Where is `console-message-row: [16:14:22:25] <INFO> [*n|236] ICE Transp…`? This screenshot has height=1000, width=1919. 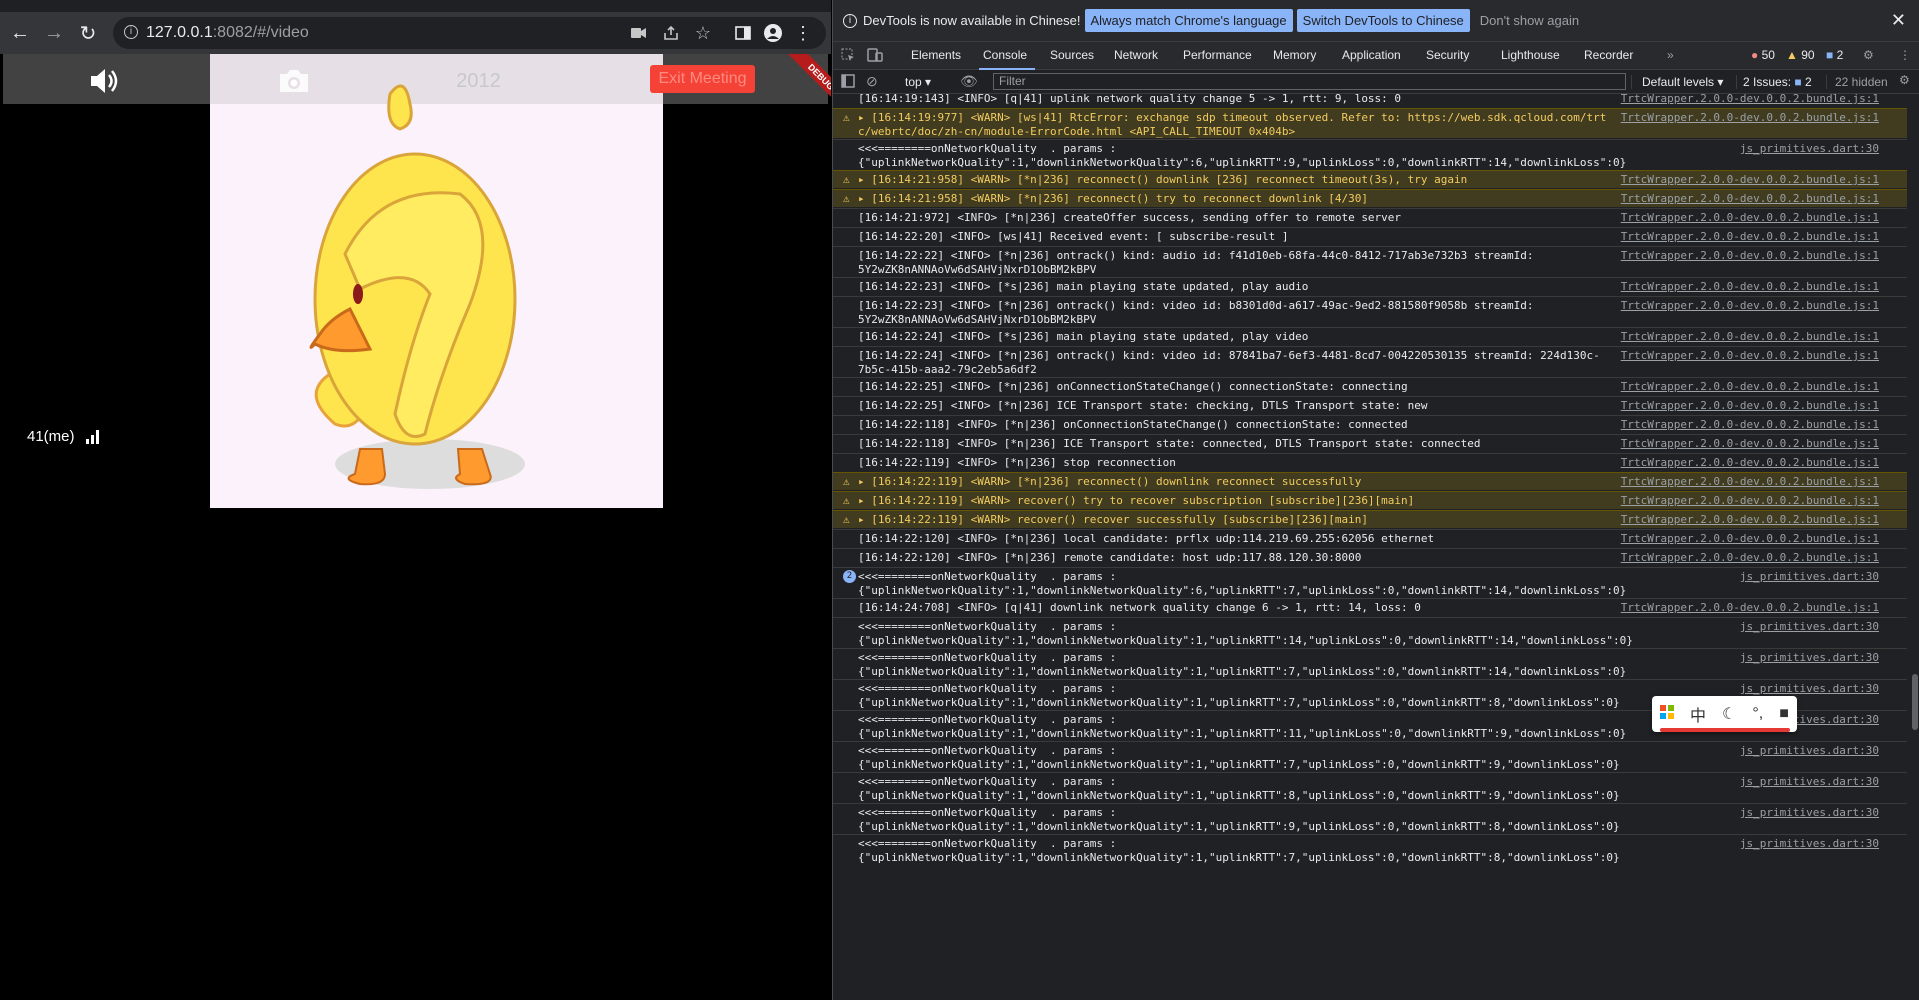
console-message-row: [16:14:22:25] <INFO> [*n|236] ICE Transp… is located at coordinates (1370, 405).